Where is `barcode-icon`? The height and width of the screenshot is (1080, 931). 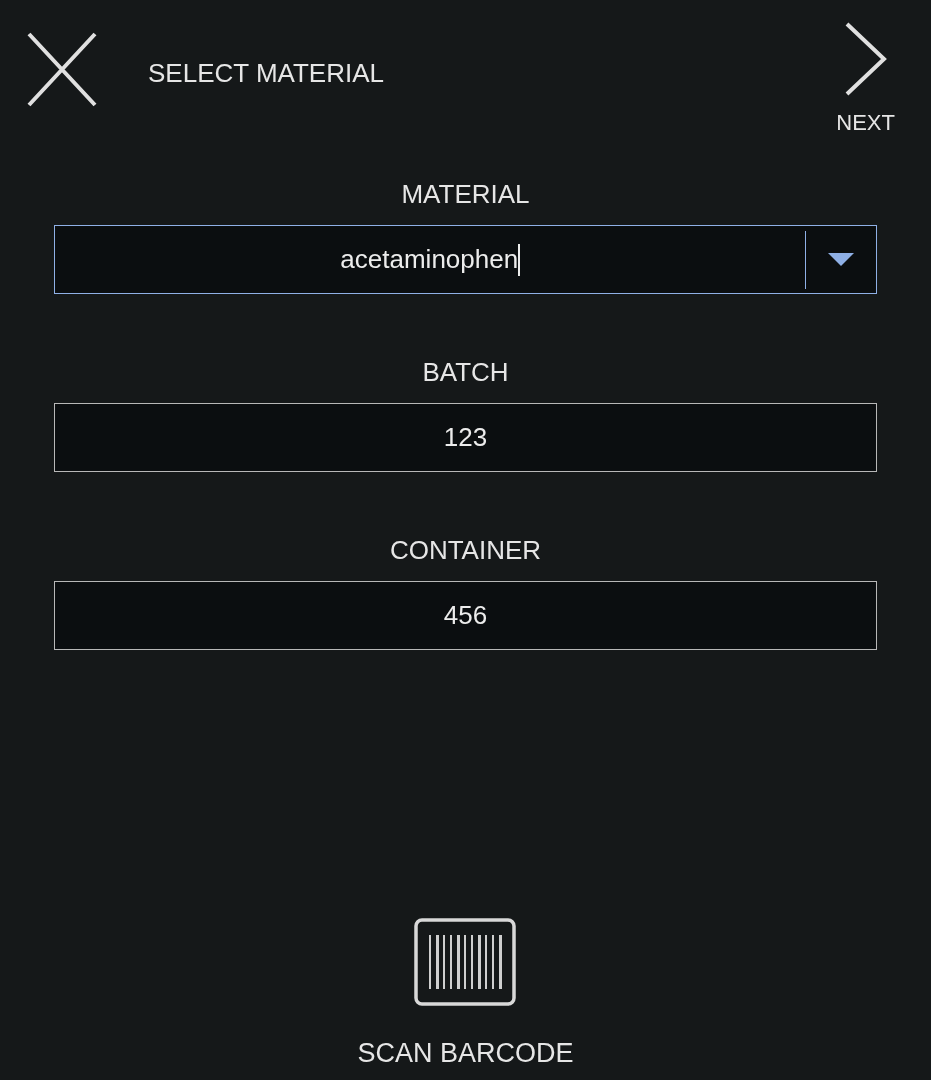
barcode-icon is located at coordinates (465, 962).